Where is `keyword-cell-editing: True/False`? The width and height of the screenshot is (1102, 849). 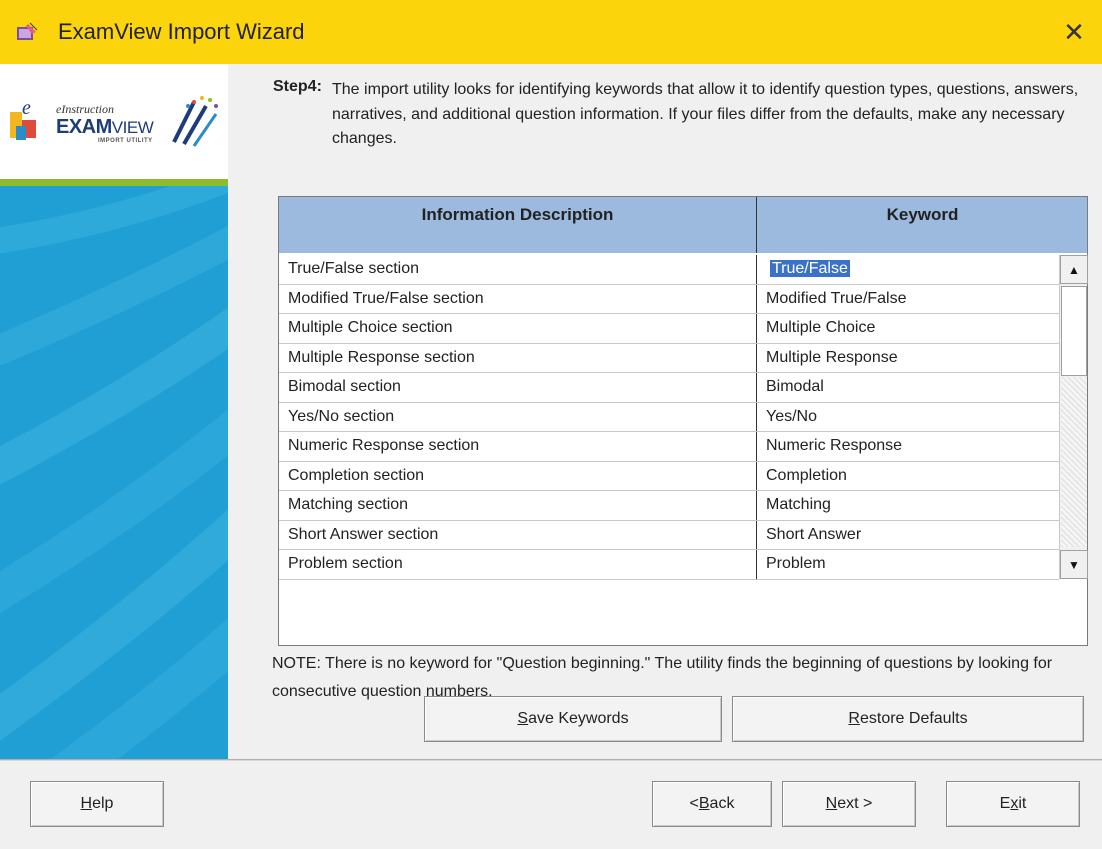
keyword-cell-editing: True/False is located at coordinates (908, 269).